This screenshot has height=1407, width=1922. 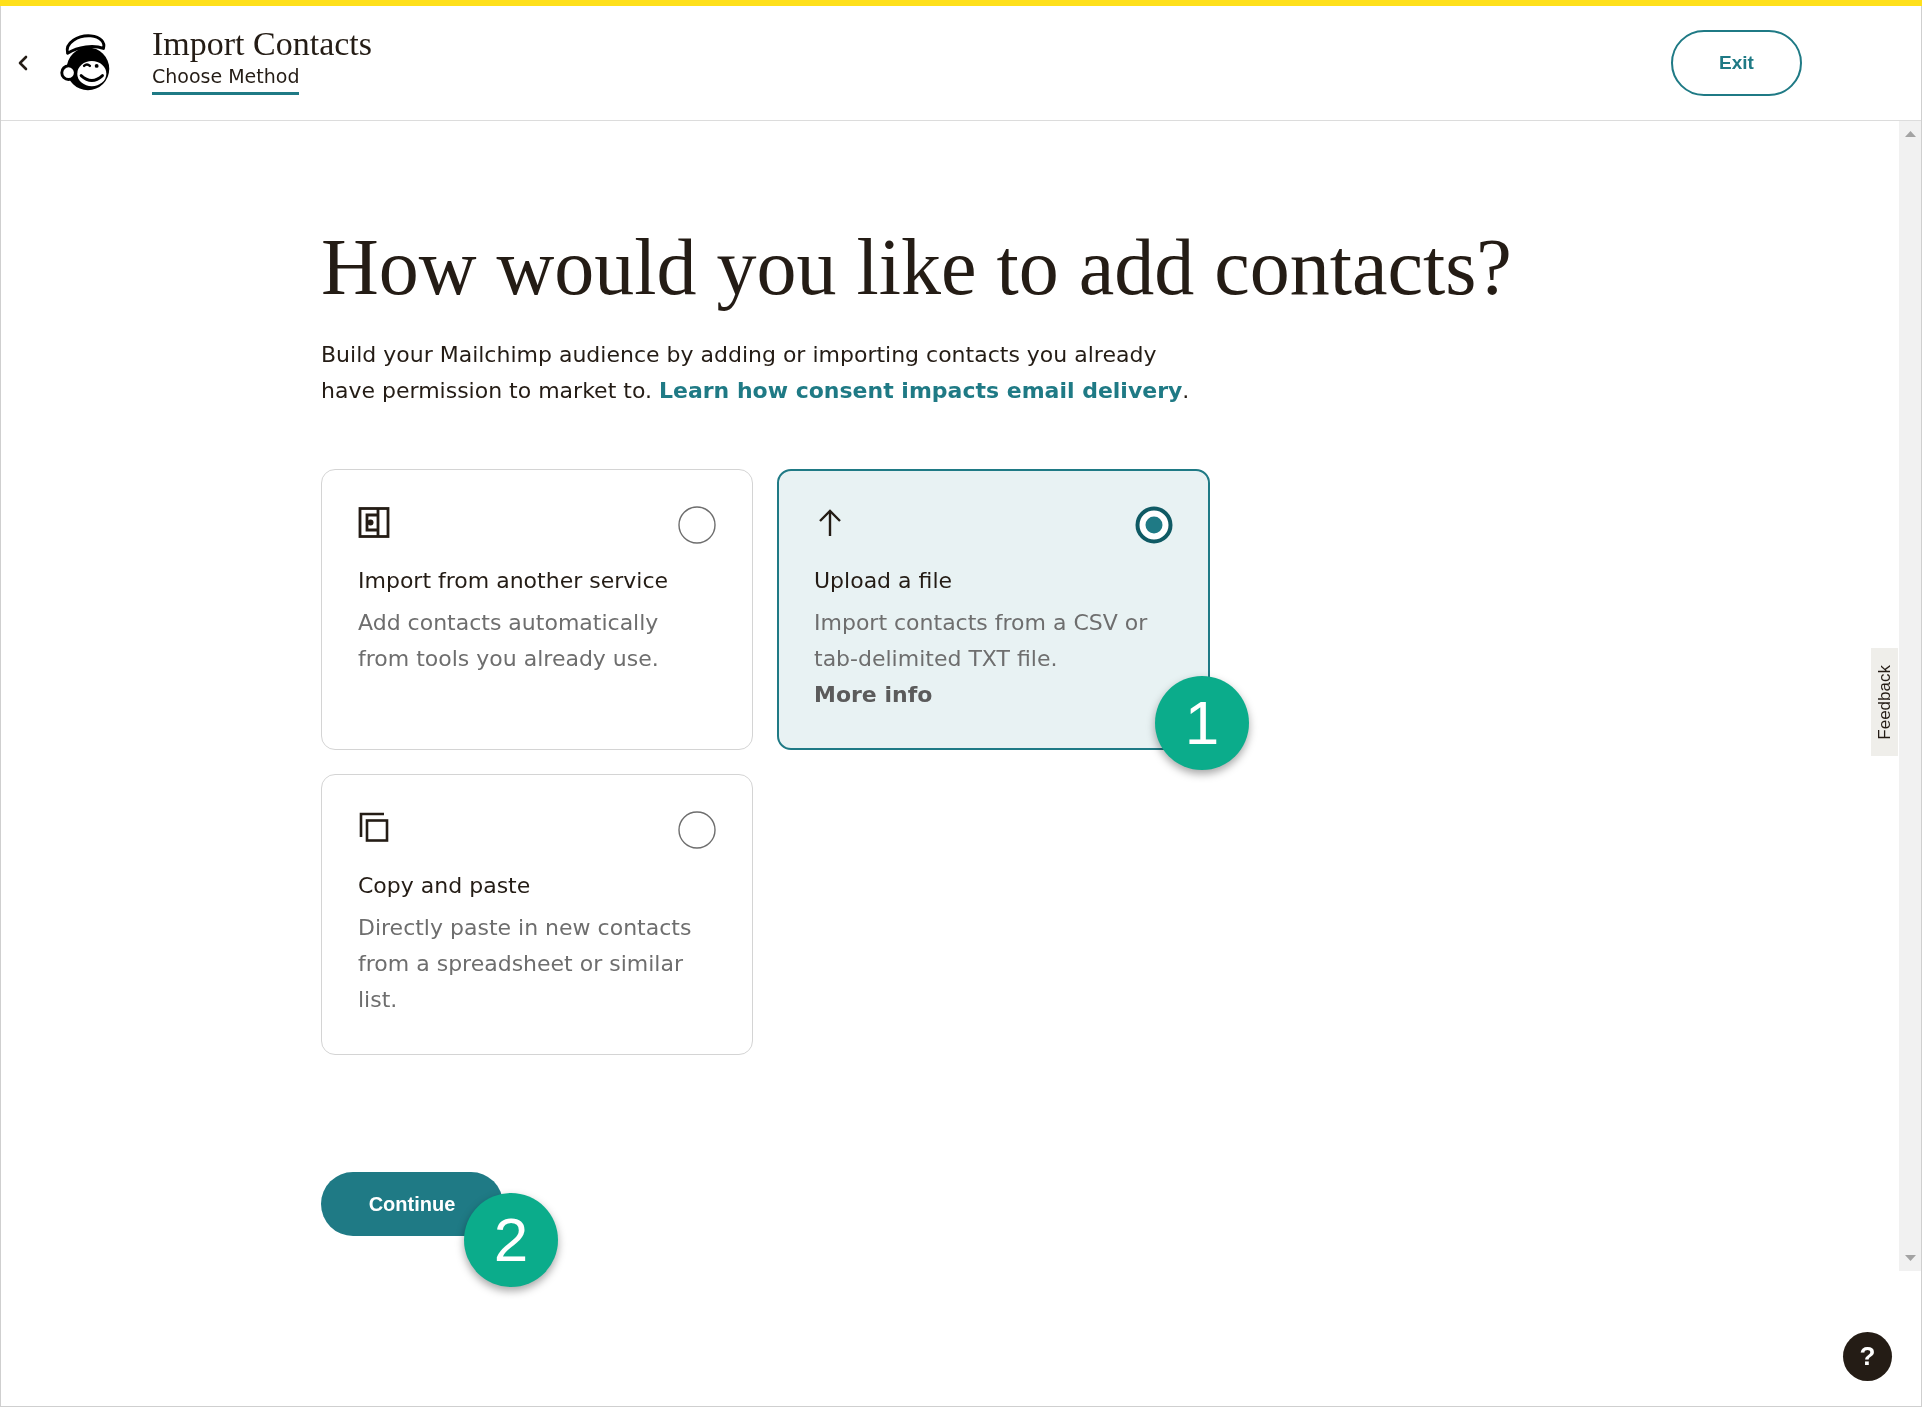 I want to click on method-title: Import from another service, so click(x=514, y=581).